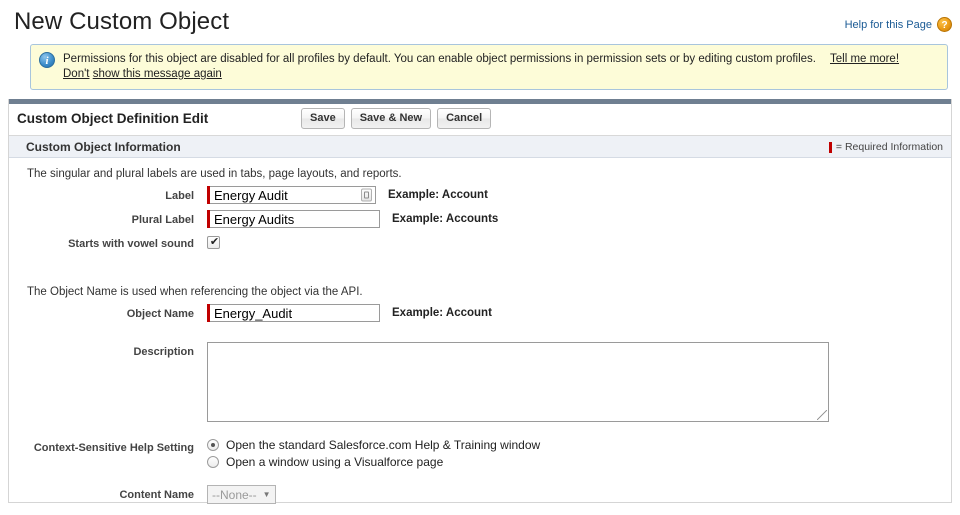 The width and height of the screenshot is (960, 515). What do you see at coordinates (103, 147) in the screenshot?
I see `section-title: Custom Object Information` at bounding box center [103, 147].